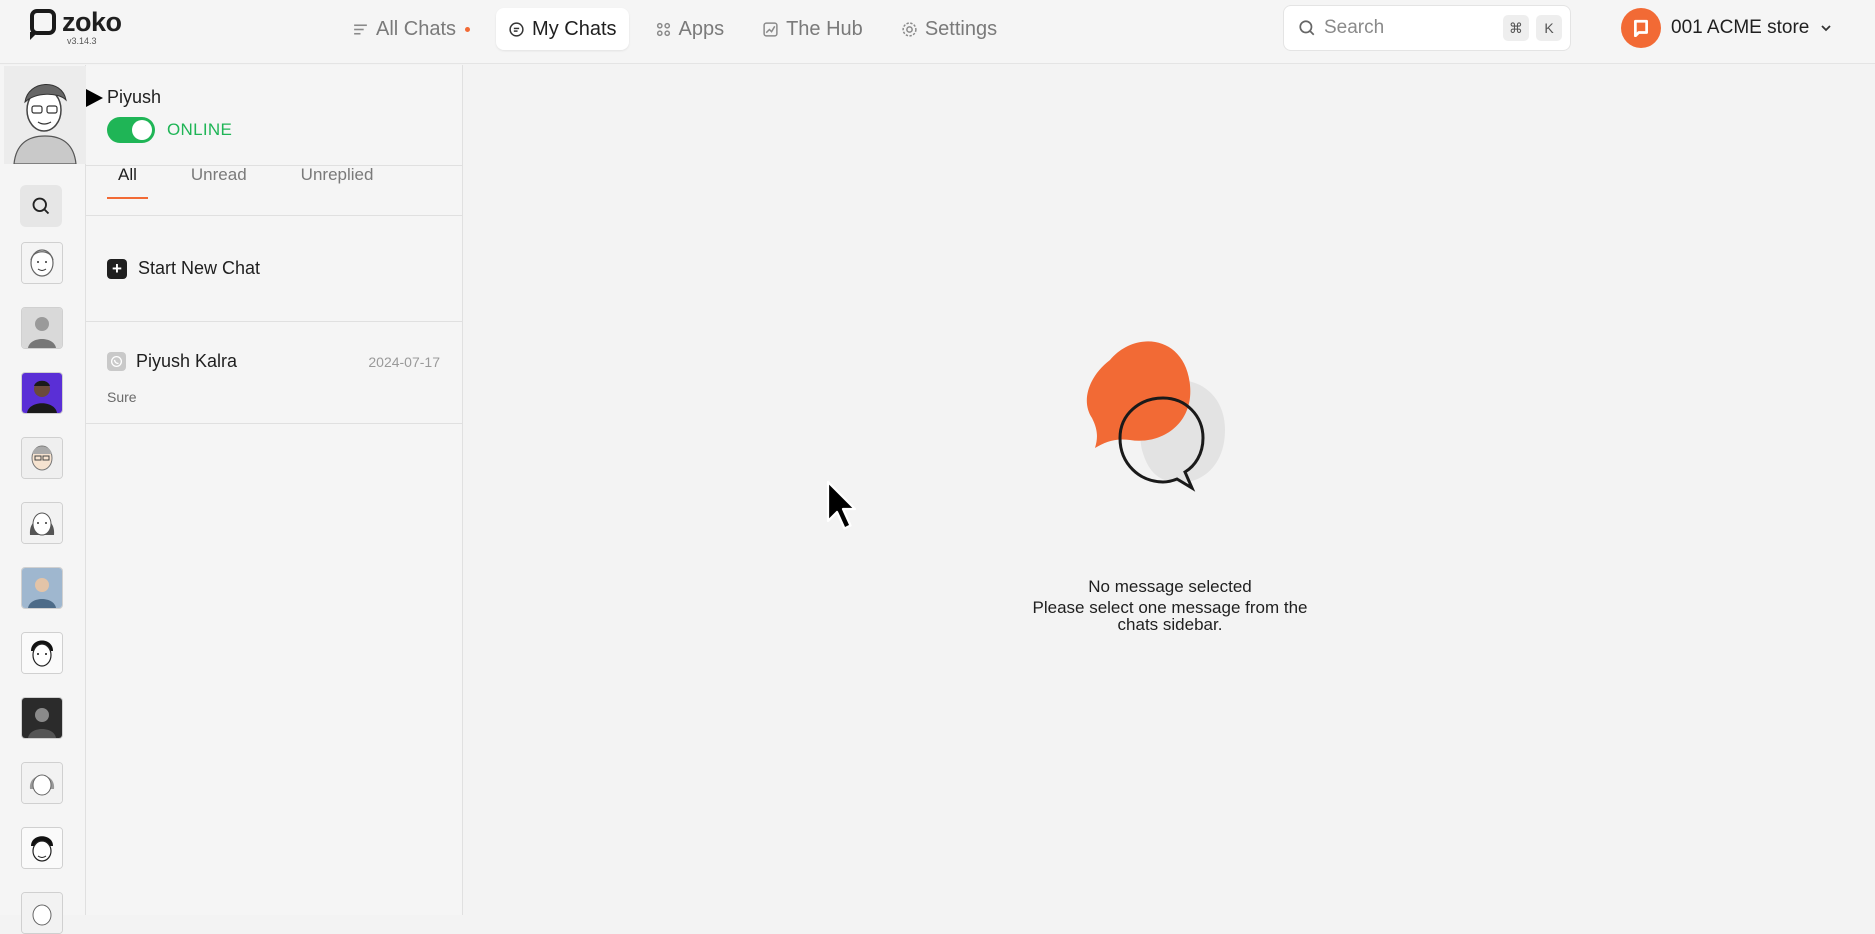  Describe the element at coordinates (404, 362) in the screenshot. I see `chat-date: 2024-07-17` at that location.